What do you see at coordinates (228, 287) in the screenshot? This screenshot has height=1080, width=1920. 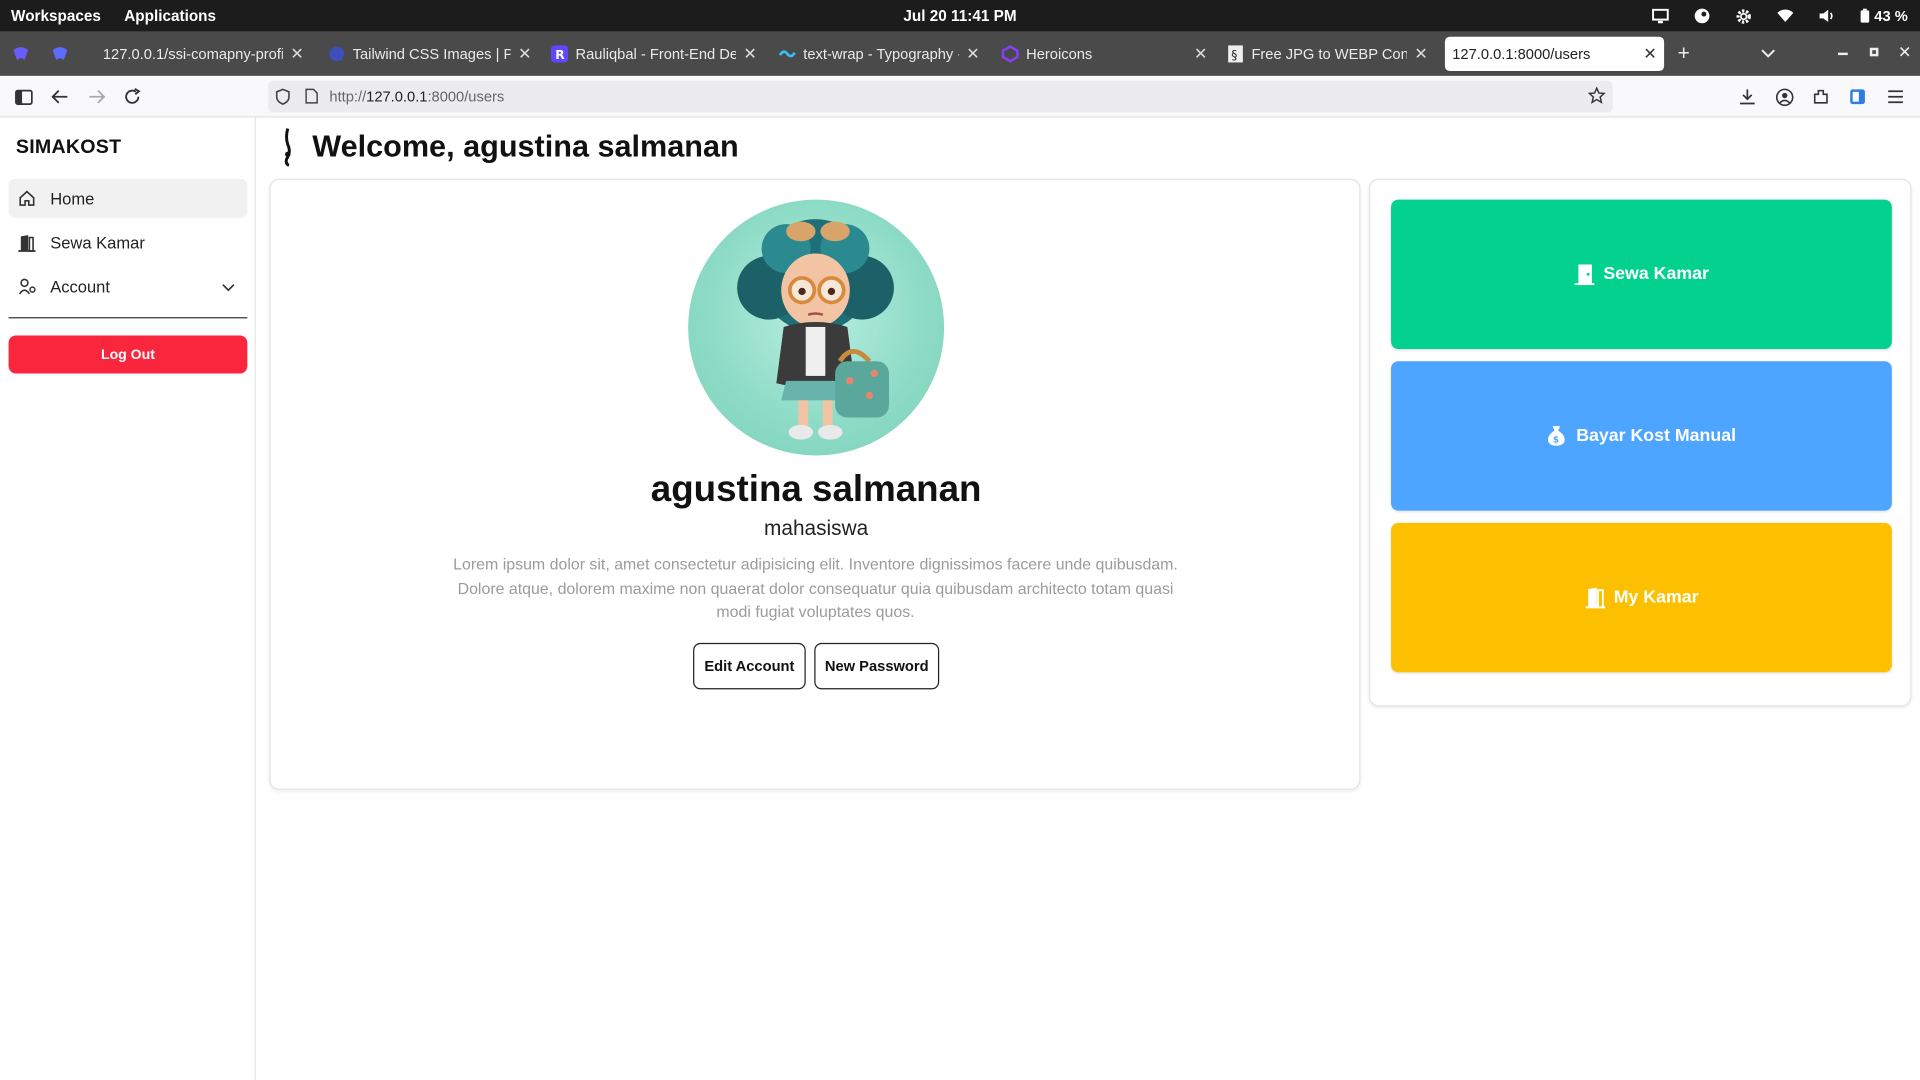 I see `chevron-down-icon` at bounding box center [228, 287].